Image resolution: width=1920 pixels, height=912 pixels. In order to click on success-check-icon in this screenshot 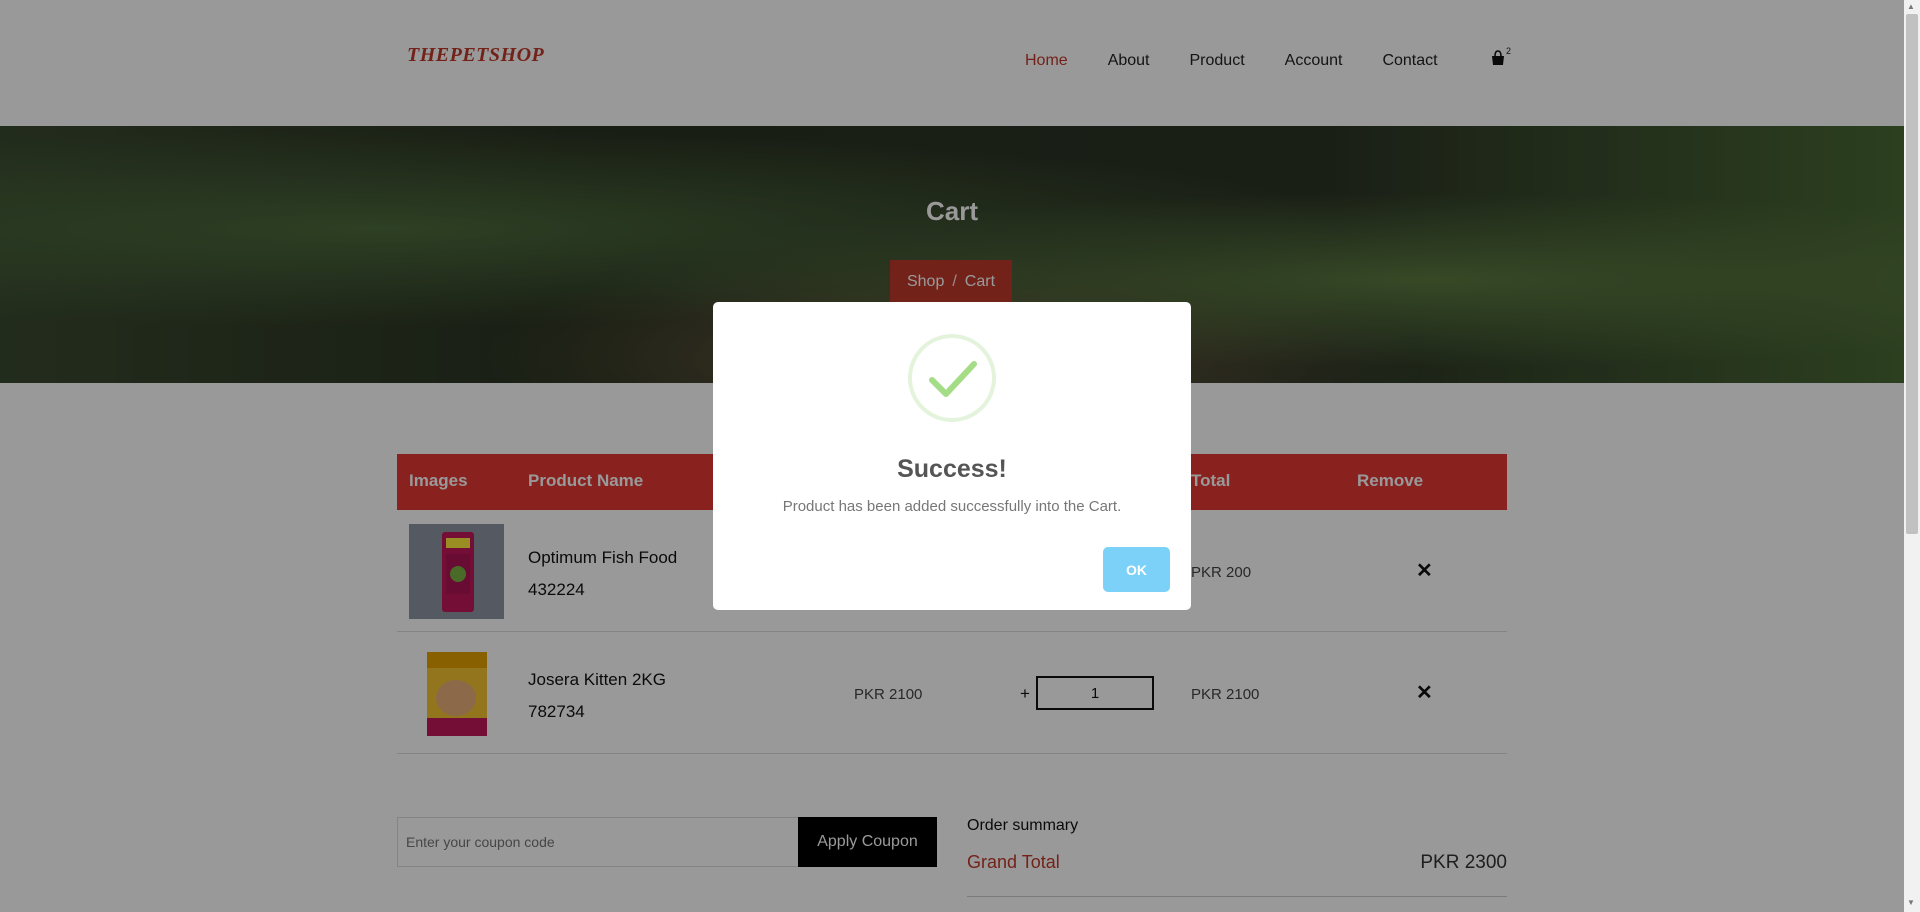, I will do `click(952, 378)`.